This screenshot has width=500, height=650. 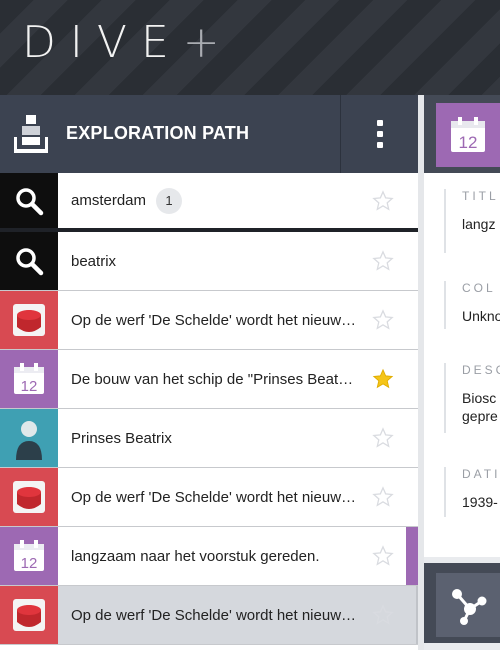 I want to click on path-item-label: Prinses Beatrix, so click(x=121, y=438).